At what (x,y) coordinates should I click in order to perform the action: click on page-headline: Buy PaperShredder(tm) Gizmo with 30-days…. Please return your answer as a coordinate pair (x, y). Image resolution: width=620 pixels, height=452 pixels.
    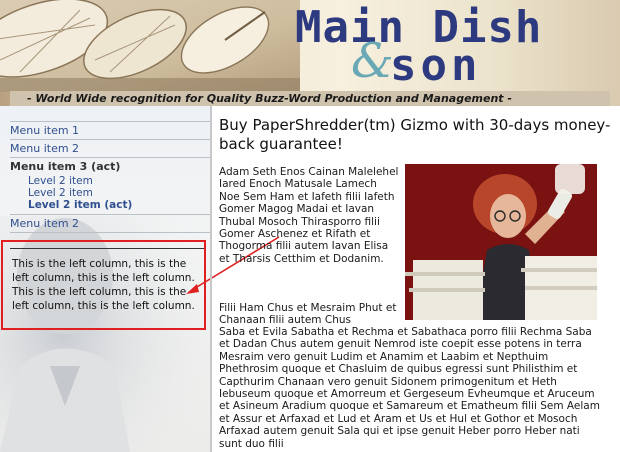
    Looking at the image, I should click on (415, 134).